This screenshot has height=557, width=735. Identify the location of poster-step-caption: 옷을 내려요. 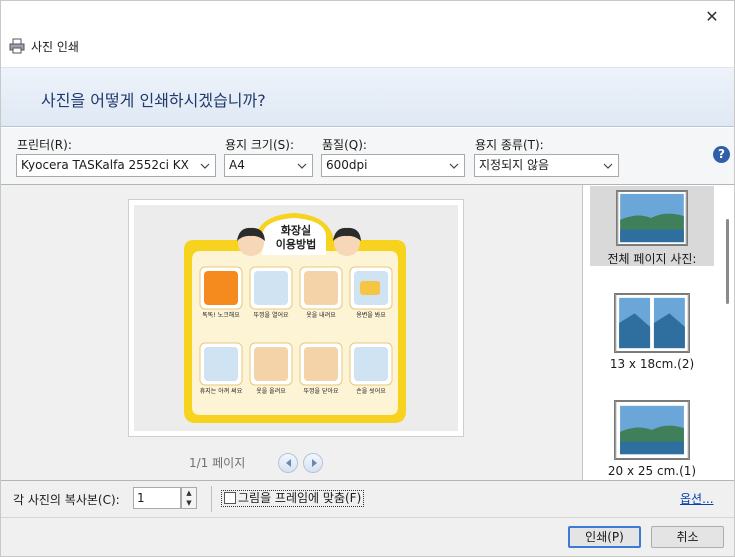
(321, 315).